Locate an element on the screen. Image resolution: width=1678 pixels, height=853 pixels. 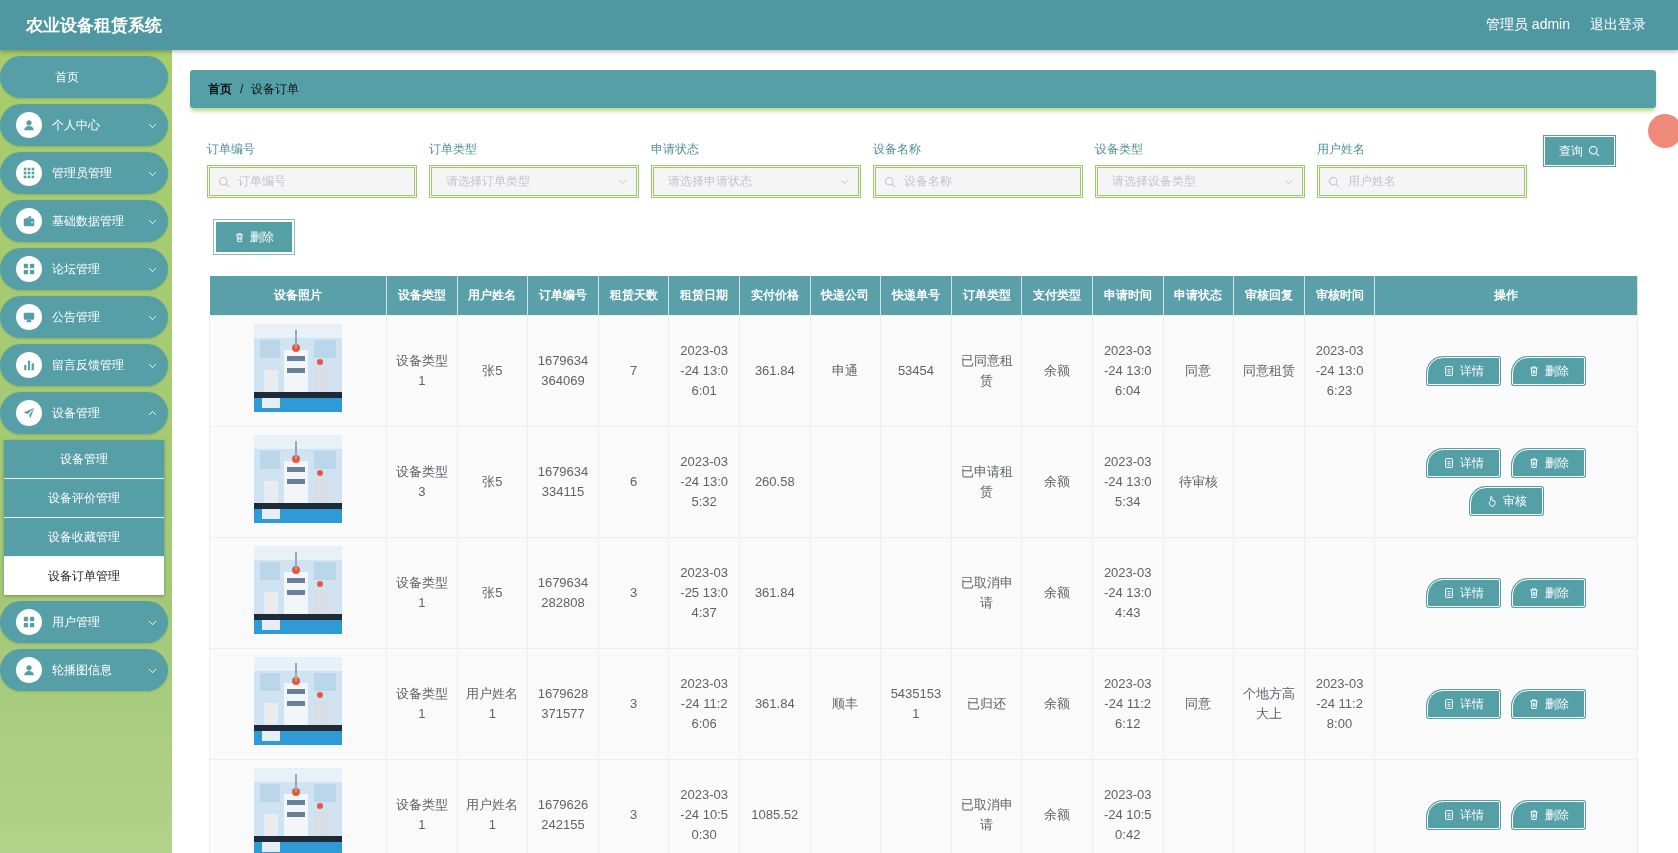
menu-item: 公告管理 is located at coordinates (84, 317).